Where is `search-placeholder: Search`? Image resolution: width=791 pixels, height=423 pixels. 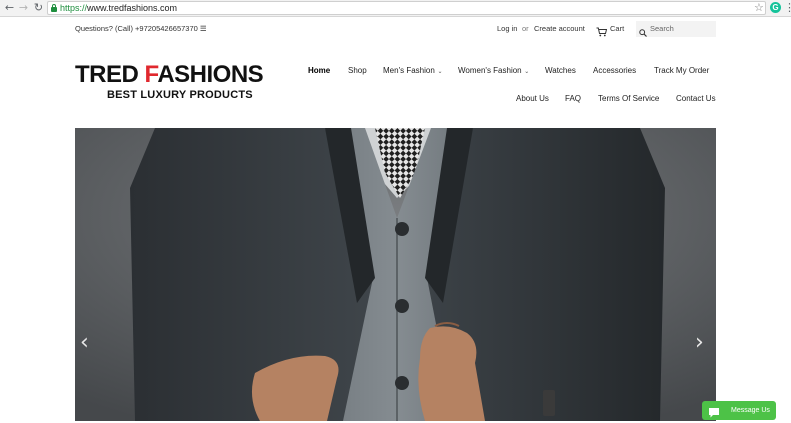 search-placeholder: Search is located at coordinates (662, 28).